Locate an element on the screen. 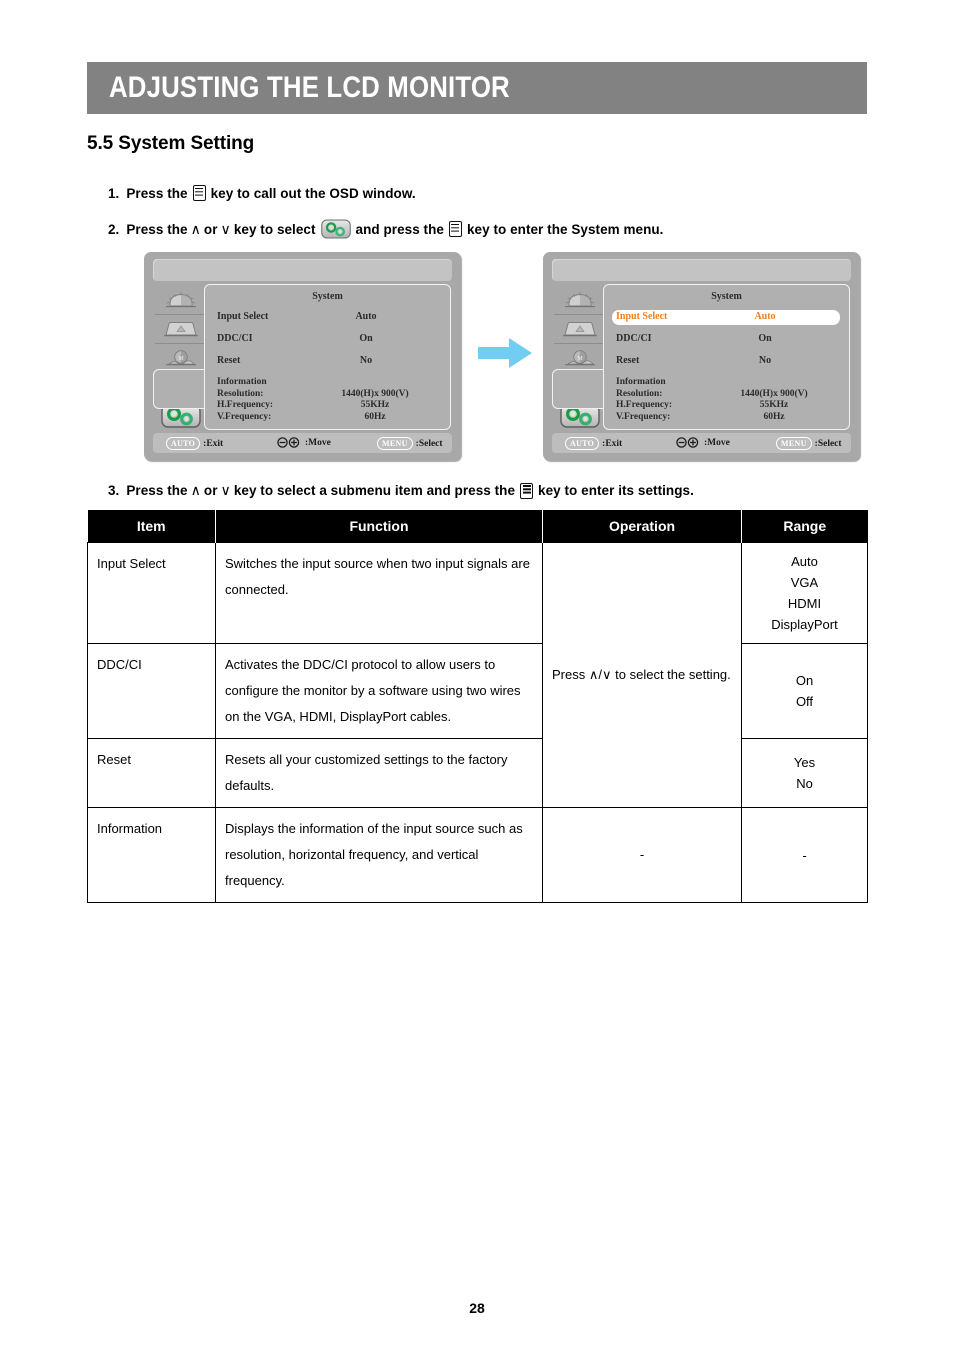 The height and width of the screenshot is (1350, 954). up-arrow-glyph: ∧ is located at coordinates (195, 228).